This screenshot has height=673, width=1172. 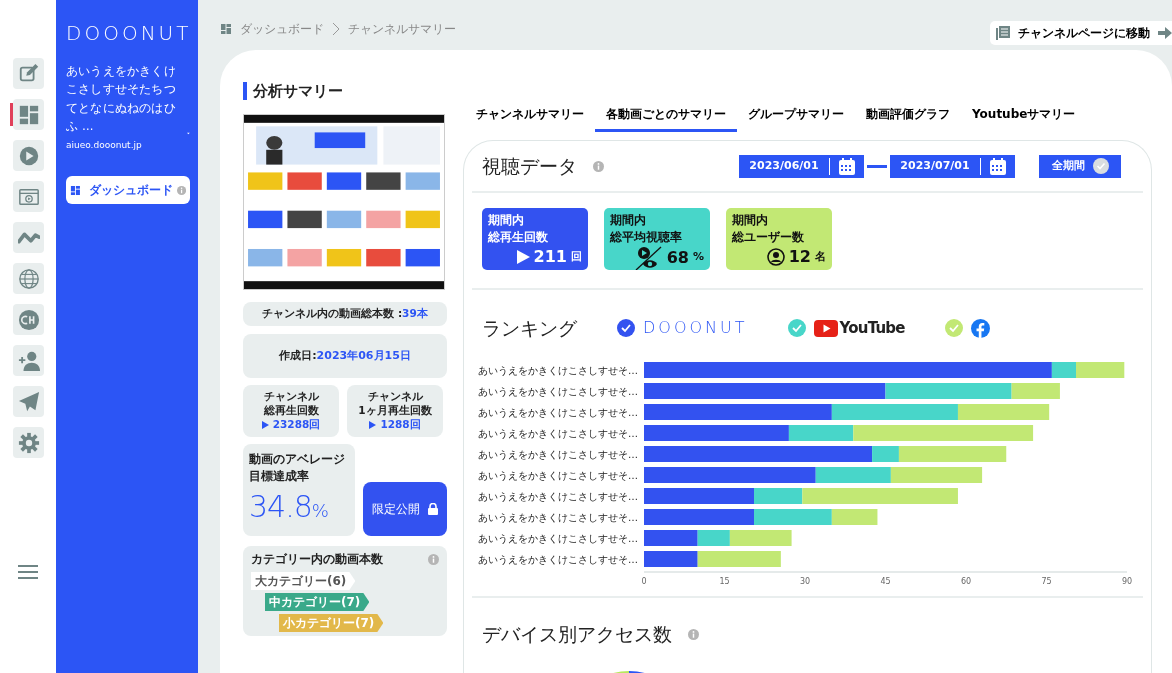 I want to click on tick-label: 75, so click(x=1046, y=581).